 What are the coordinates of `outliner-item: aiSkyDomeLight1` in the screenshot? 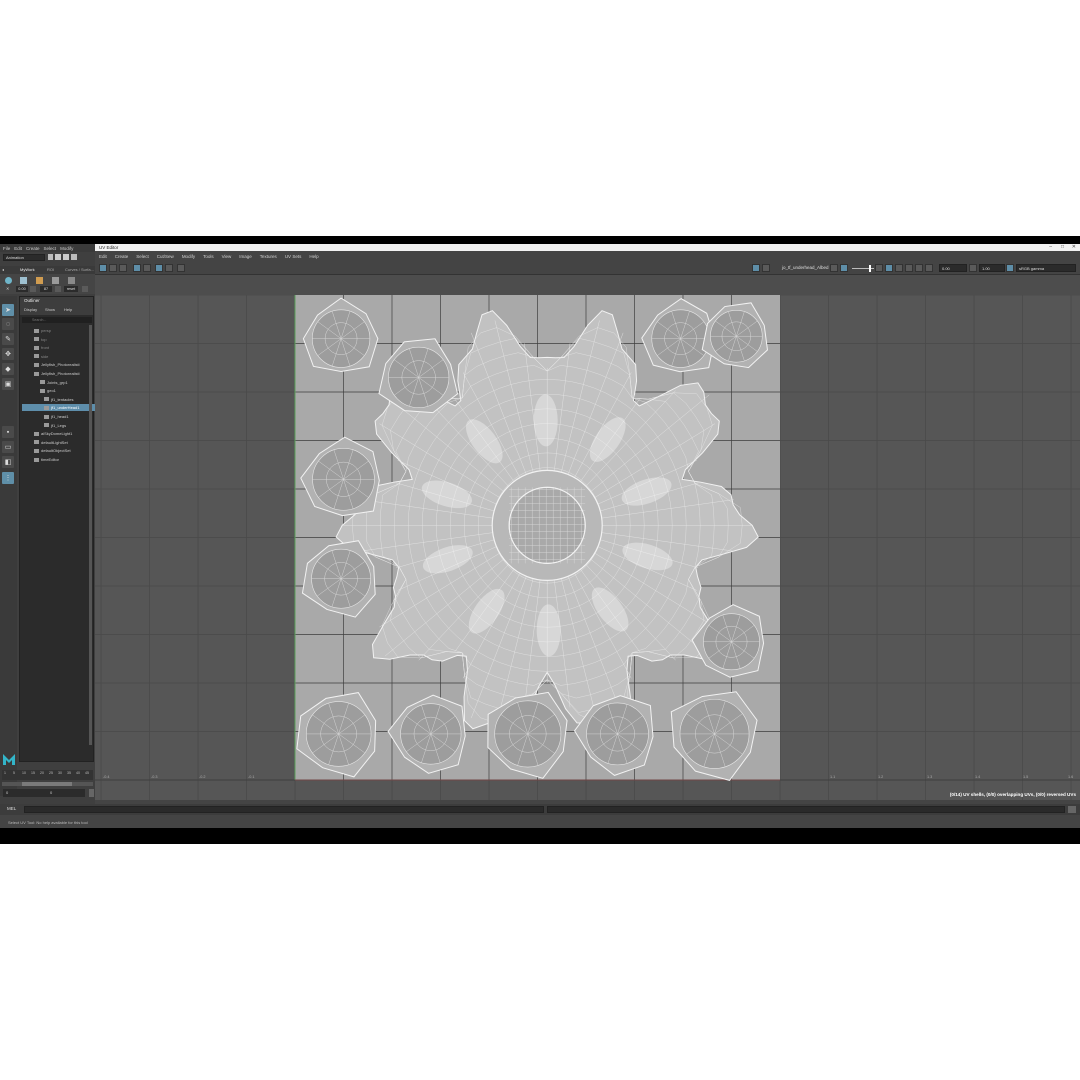 It's located at (47, 433).